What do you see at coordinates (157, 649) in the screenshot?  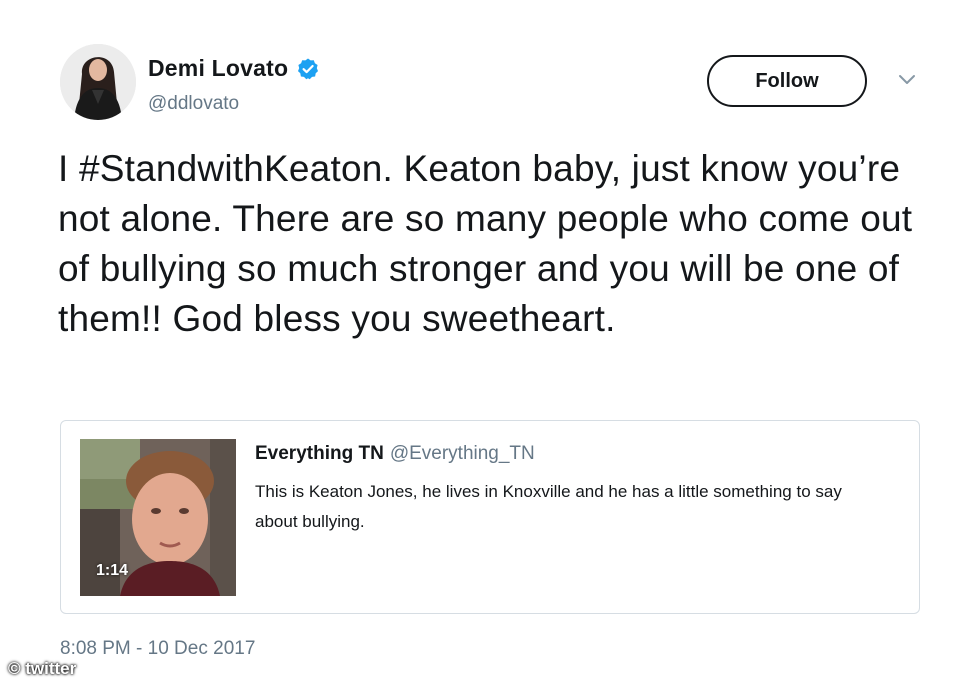 I see `tweet-timestamp: 8:08 PM - 10 Dec 2017` at bounding box center [157, 649].